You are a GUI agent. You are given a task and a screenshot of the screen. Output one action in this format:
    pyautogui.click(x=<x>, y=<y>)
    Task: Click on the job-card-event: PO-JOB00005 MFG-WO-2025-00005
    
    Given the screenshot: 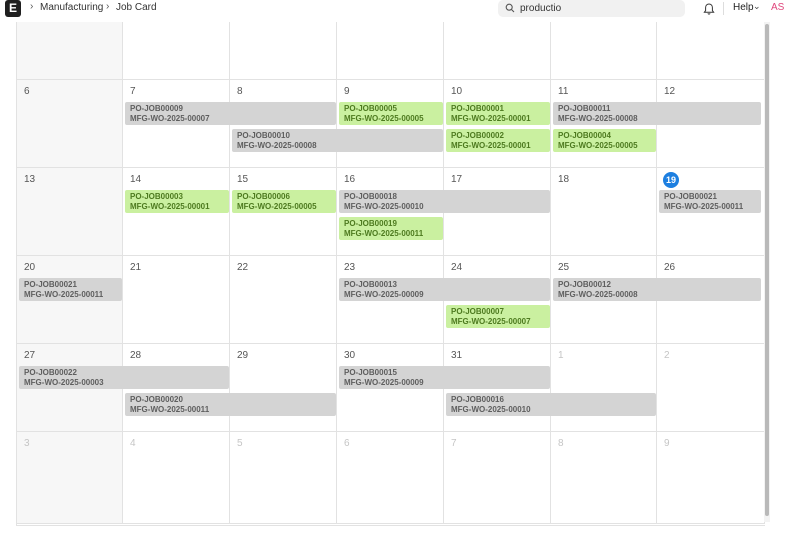 What is the action you would take?
    pyautogui.click(x=391, y=113)
    